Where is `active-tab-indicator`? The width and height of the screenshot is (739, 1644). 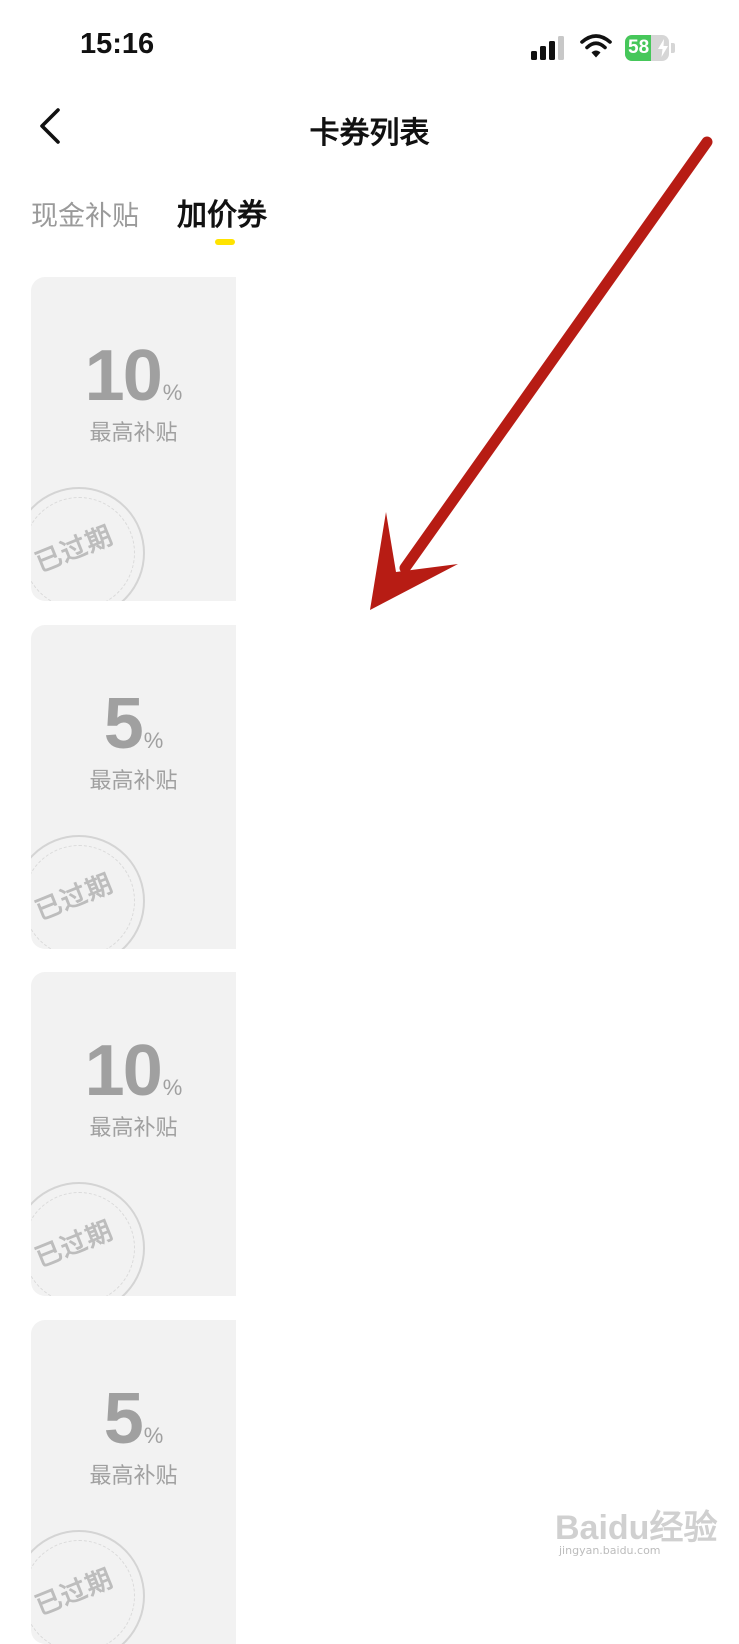
active-tab-indicator is located at coordinates (225, 242).